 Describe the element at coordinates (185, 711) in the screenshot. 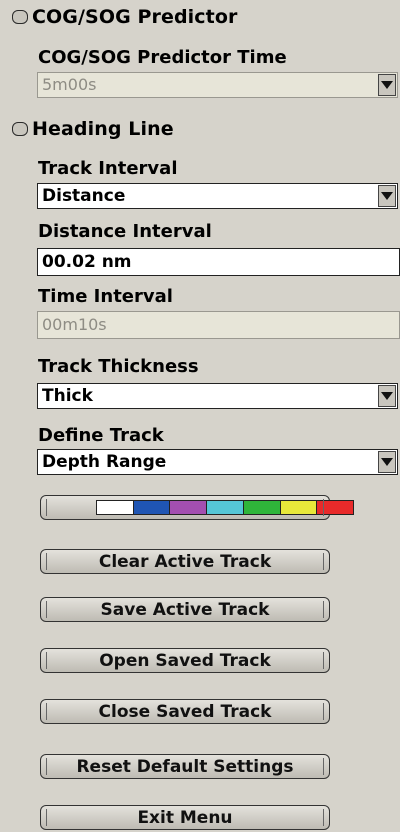

I see `close-saved-track-button: Close Saved Track` at that location.